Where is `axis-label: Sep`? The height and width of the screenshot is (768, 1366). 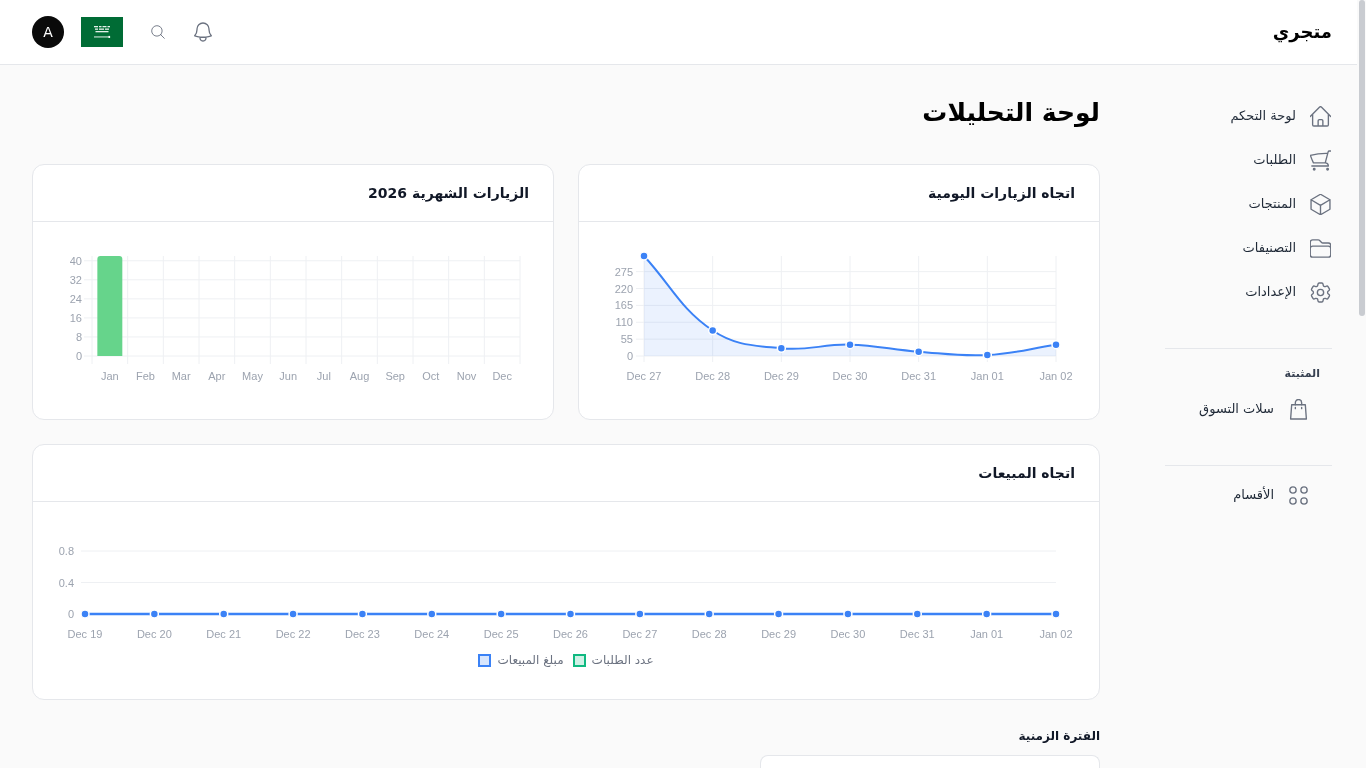
axis-label: Sep is located at coordinates (395, 376).